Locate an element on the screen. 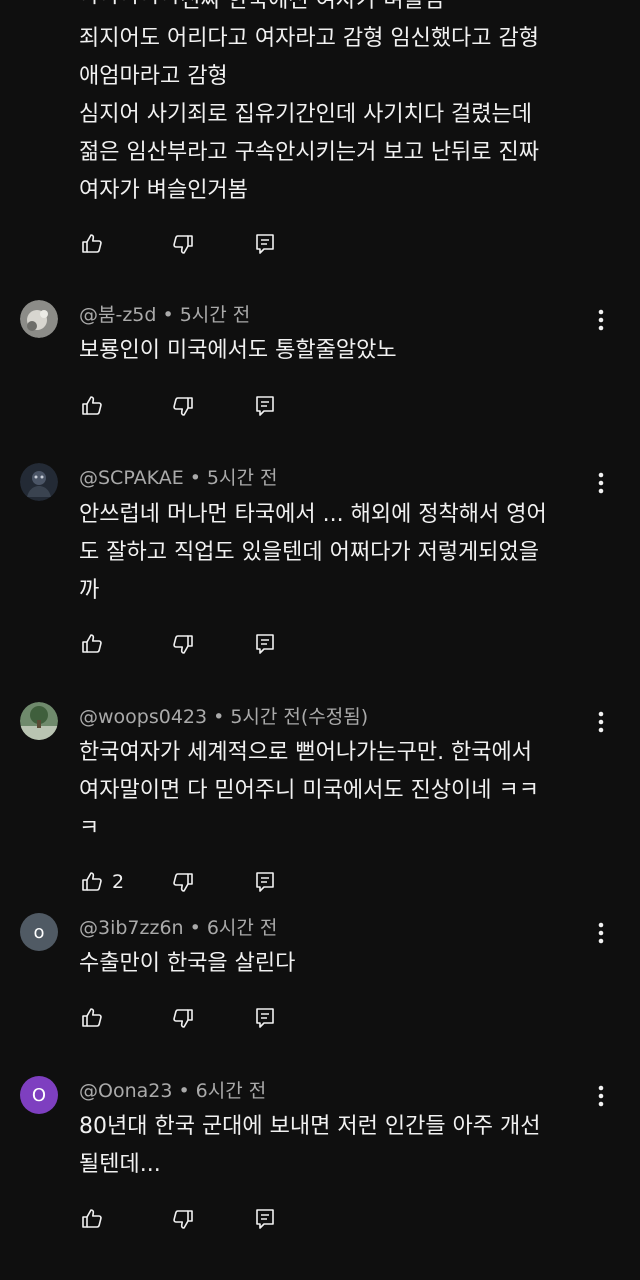 The image size is (640, 1280). avatar: o is located at coordinates (39, 932).